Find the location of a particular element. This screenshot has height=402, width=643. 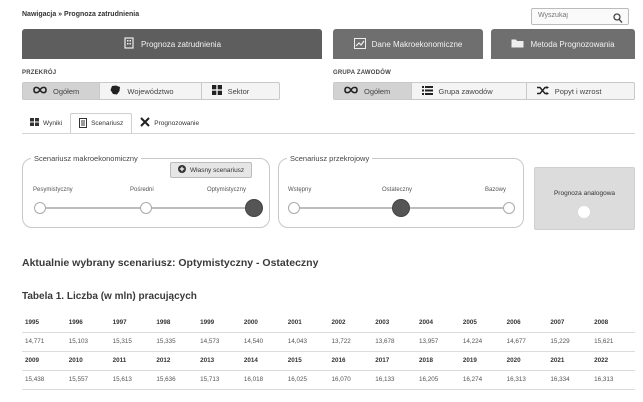

value-cell: 16,018 is located at coordinates (262, 380).